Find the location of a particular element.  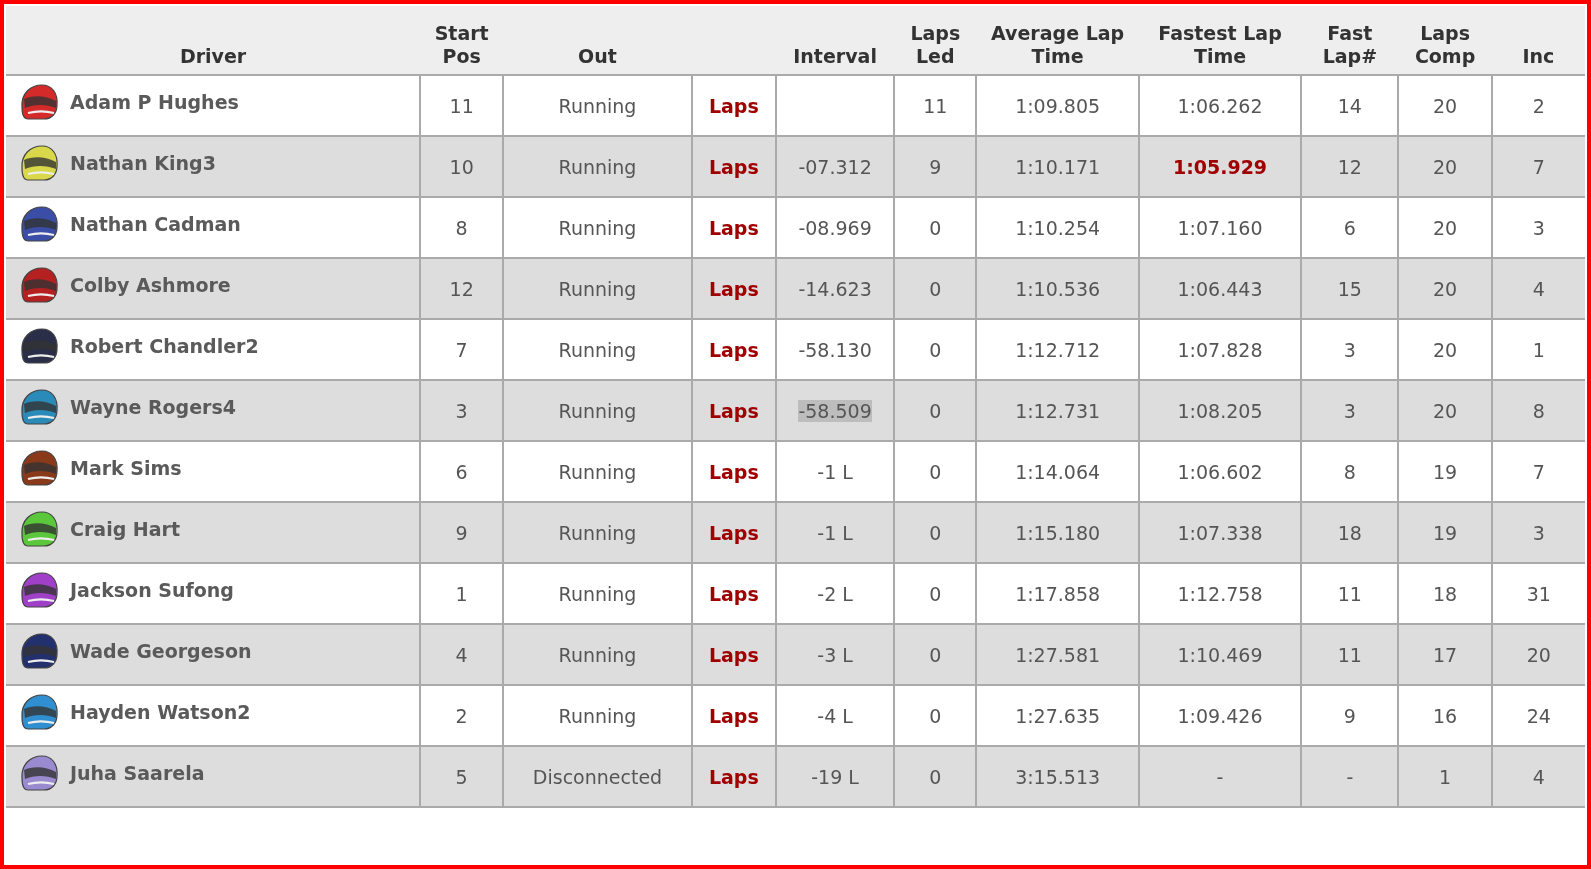

table-cell: -58.130 is located at coordinates (835, 349).